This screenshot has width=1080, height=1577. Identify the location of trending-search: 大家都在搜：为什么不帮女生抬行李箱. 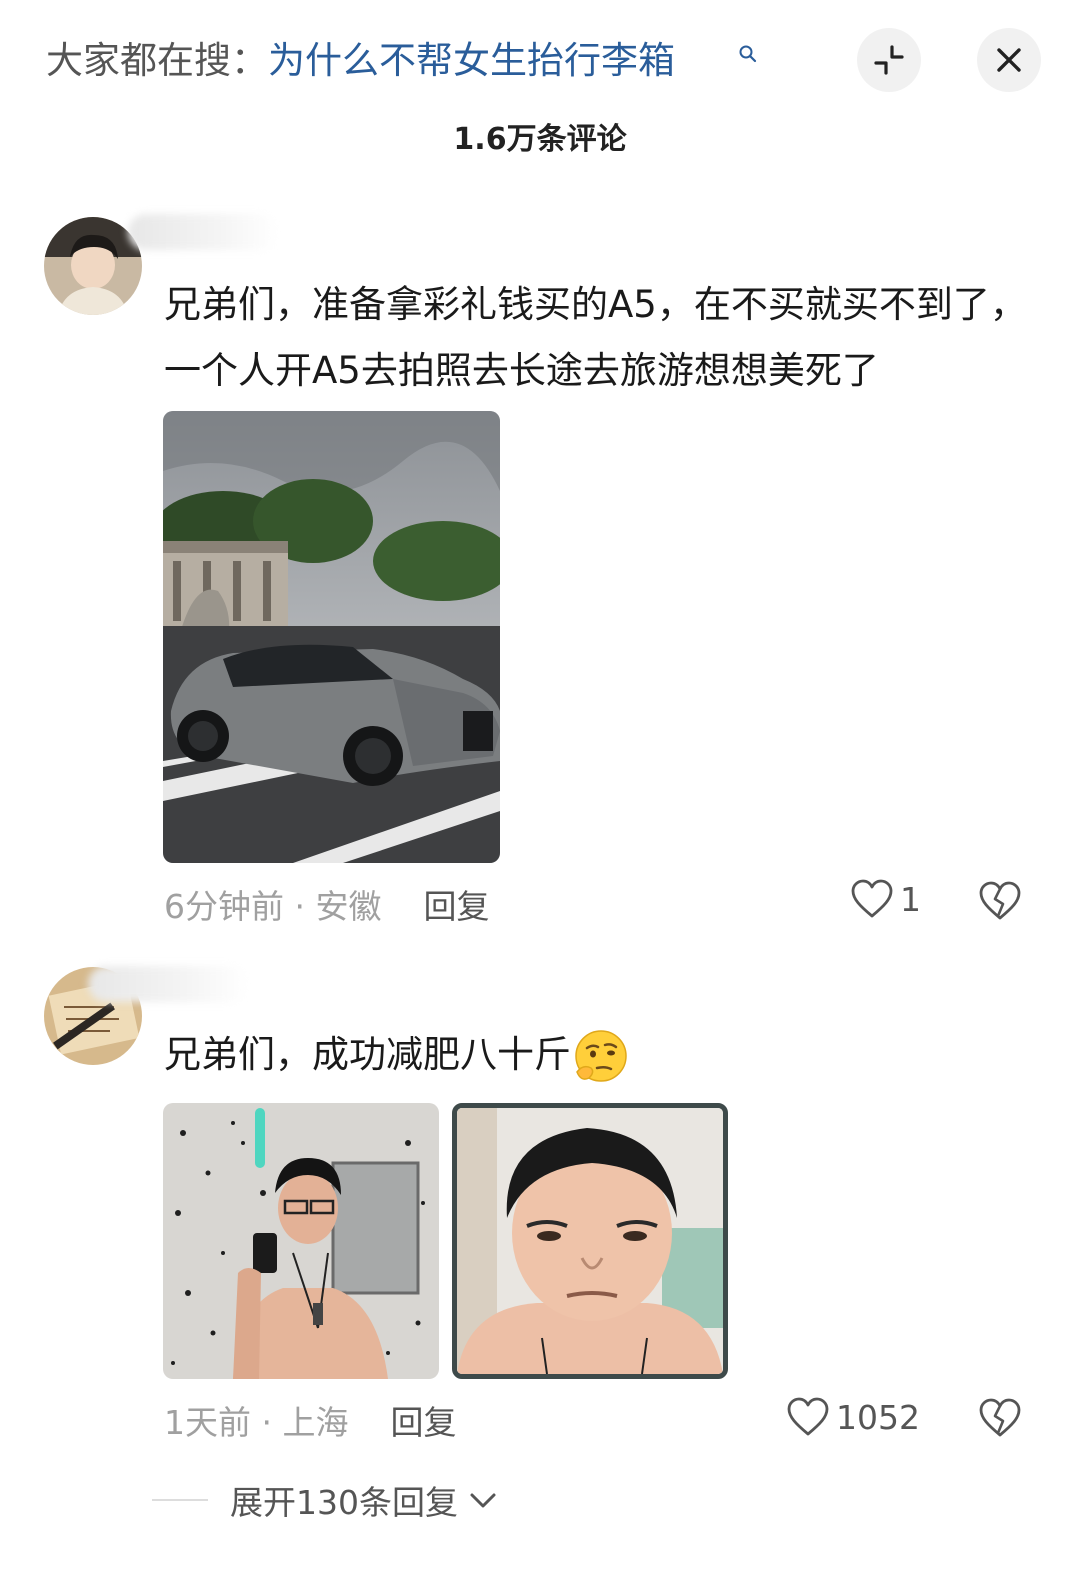
(360, 61).